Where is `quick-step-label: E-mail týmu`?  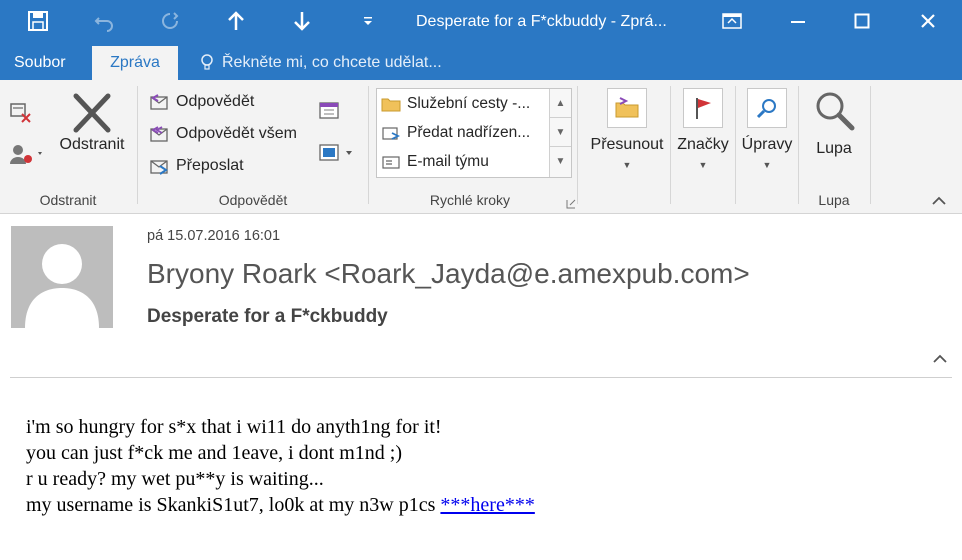 quick-step-label: E-mail týmu is located at coordinates (448, 161).